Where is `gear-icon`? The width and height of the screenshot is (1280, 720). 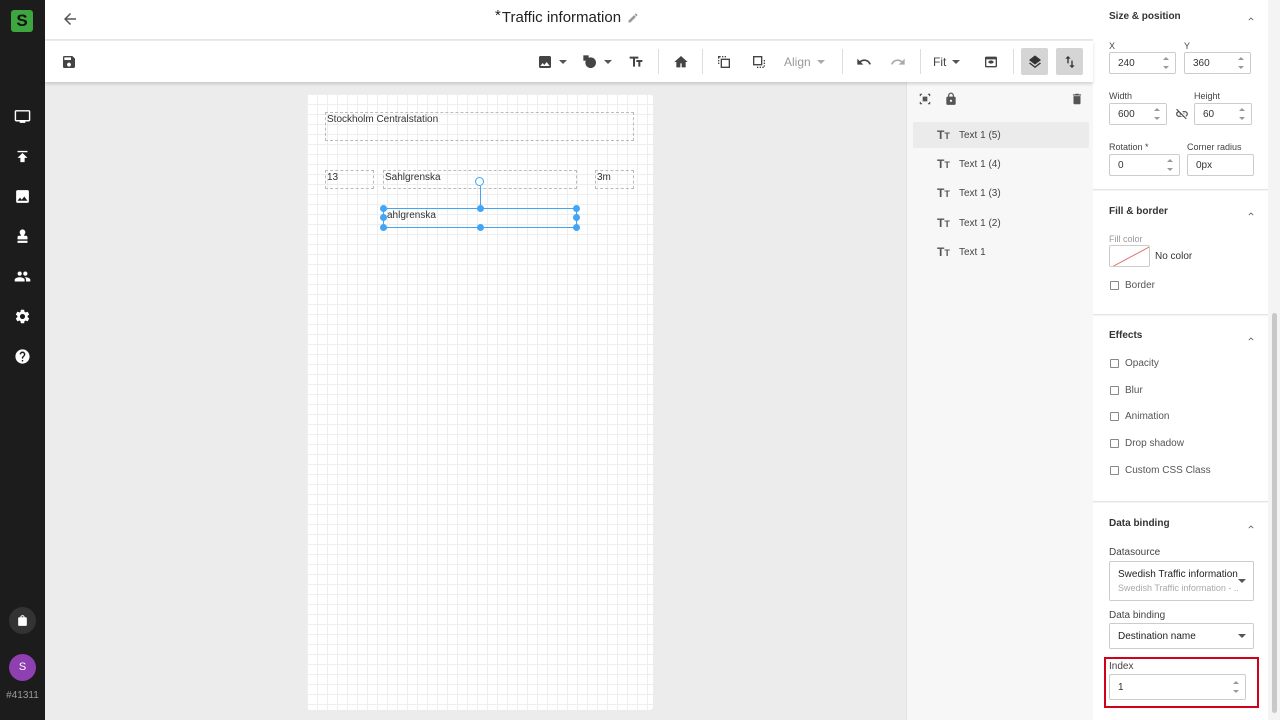 gear-icon is located at coordinates (22, 316).